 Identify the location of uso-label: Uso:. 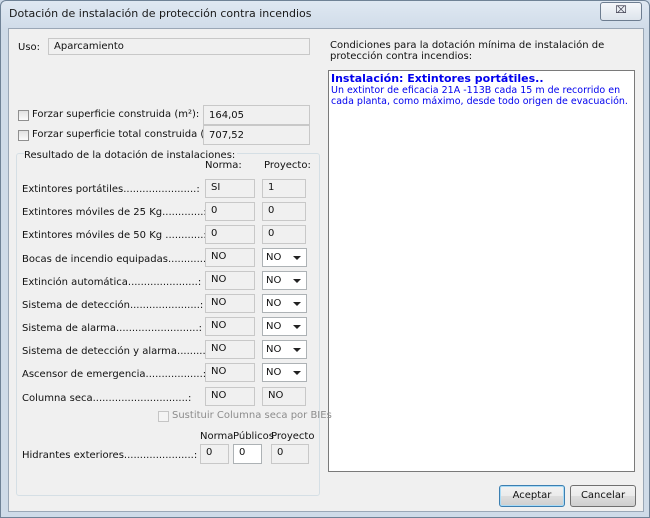
(29, 47).